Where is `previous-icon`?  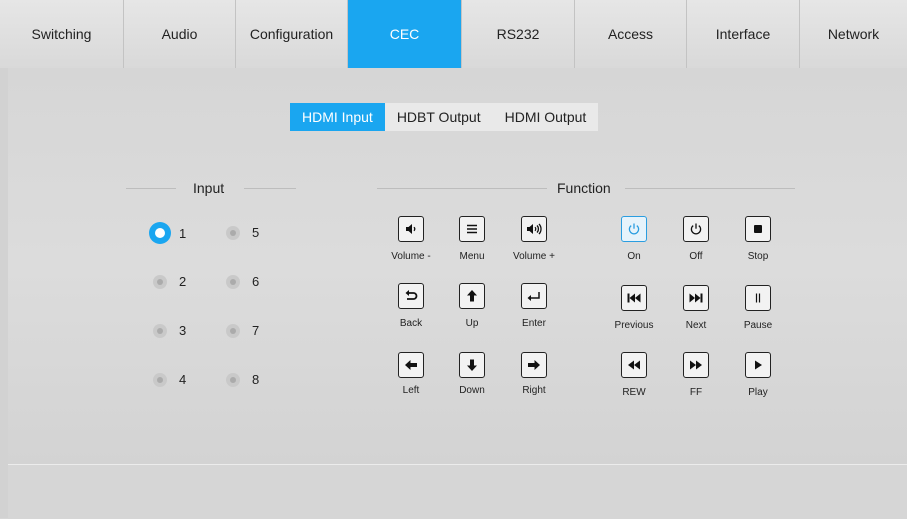 previous-icon is located at coordinates (634, 298).